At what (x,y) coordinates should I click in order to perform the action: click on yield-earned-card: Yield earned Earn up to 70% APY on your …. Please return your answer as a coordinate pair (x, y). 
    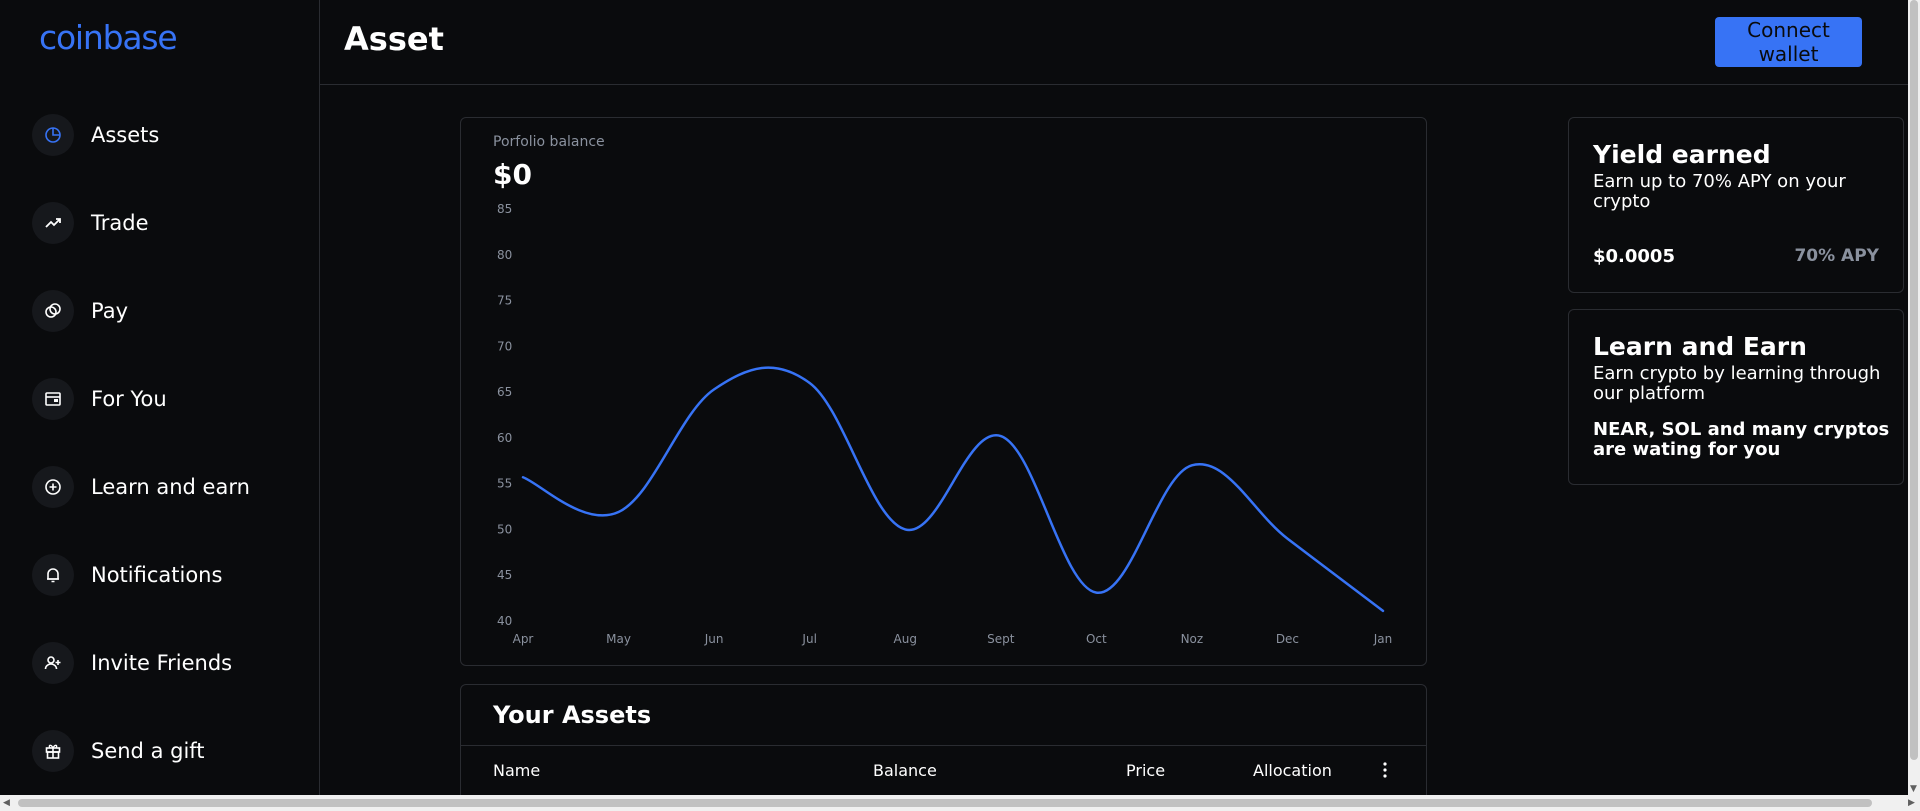
    Looking at the image, I should click on (1736, 205).